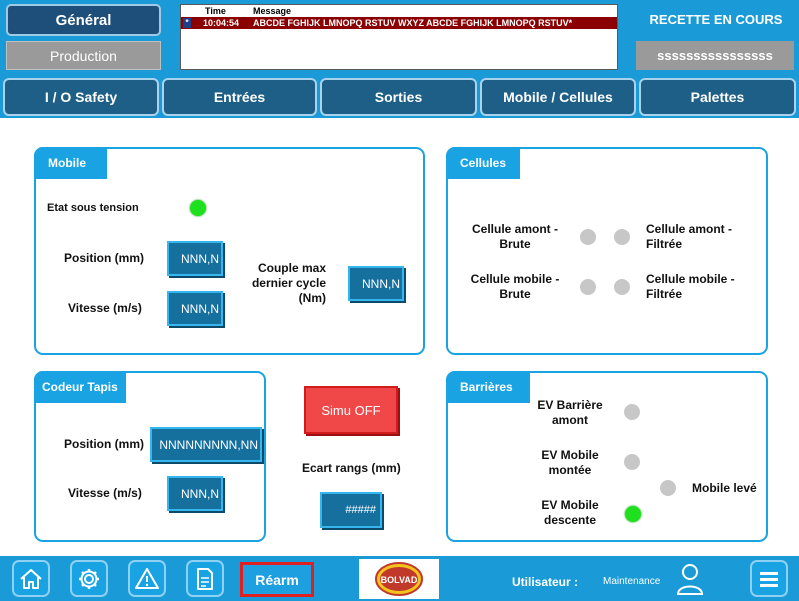 The height and width of the screenshot is (601, 799). What do you see at coordinates (288, 283) in the screenshot?
I see `couple-max-label: Couple max dernier cycle (Nm)` at bounding box center [288, 283].